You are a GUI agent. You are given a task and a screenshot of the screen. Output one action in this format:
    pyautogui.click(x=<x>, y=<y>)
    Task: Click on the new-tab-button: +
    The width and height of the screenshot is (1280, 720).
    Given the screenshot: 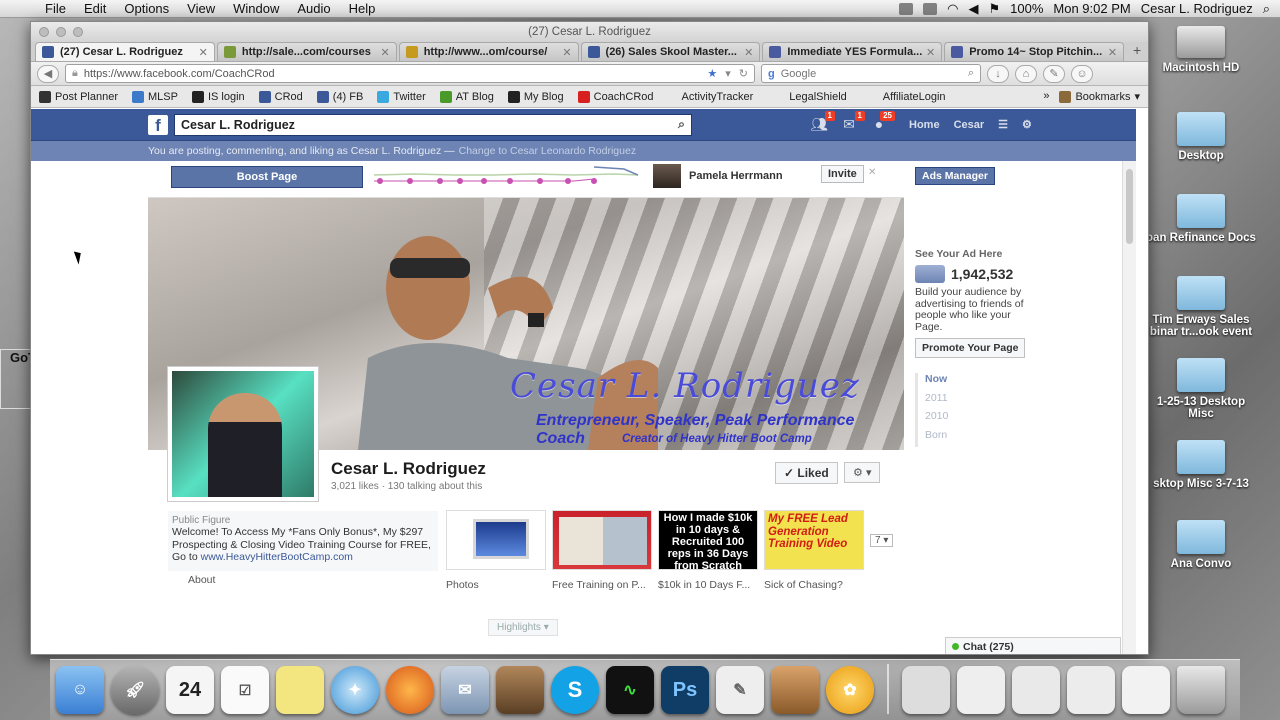 What is the action you would take?
    pyautogui.click(x=1137, y=51)
    